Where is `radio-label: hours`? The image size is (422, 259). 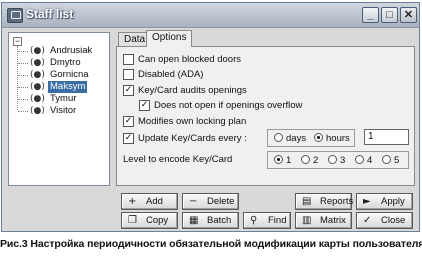
radio-label: hours is located at coordinates (338, 138).